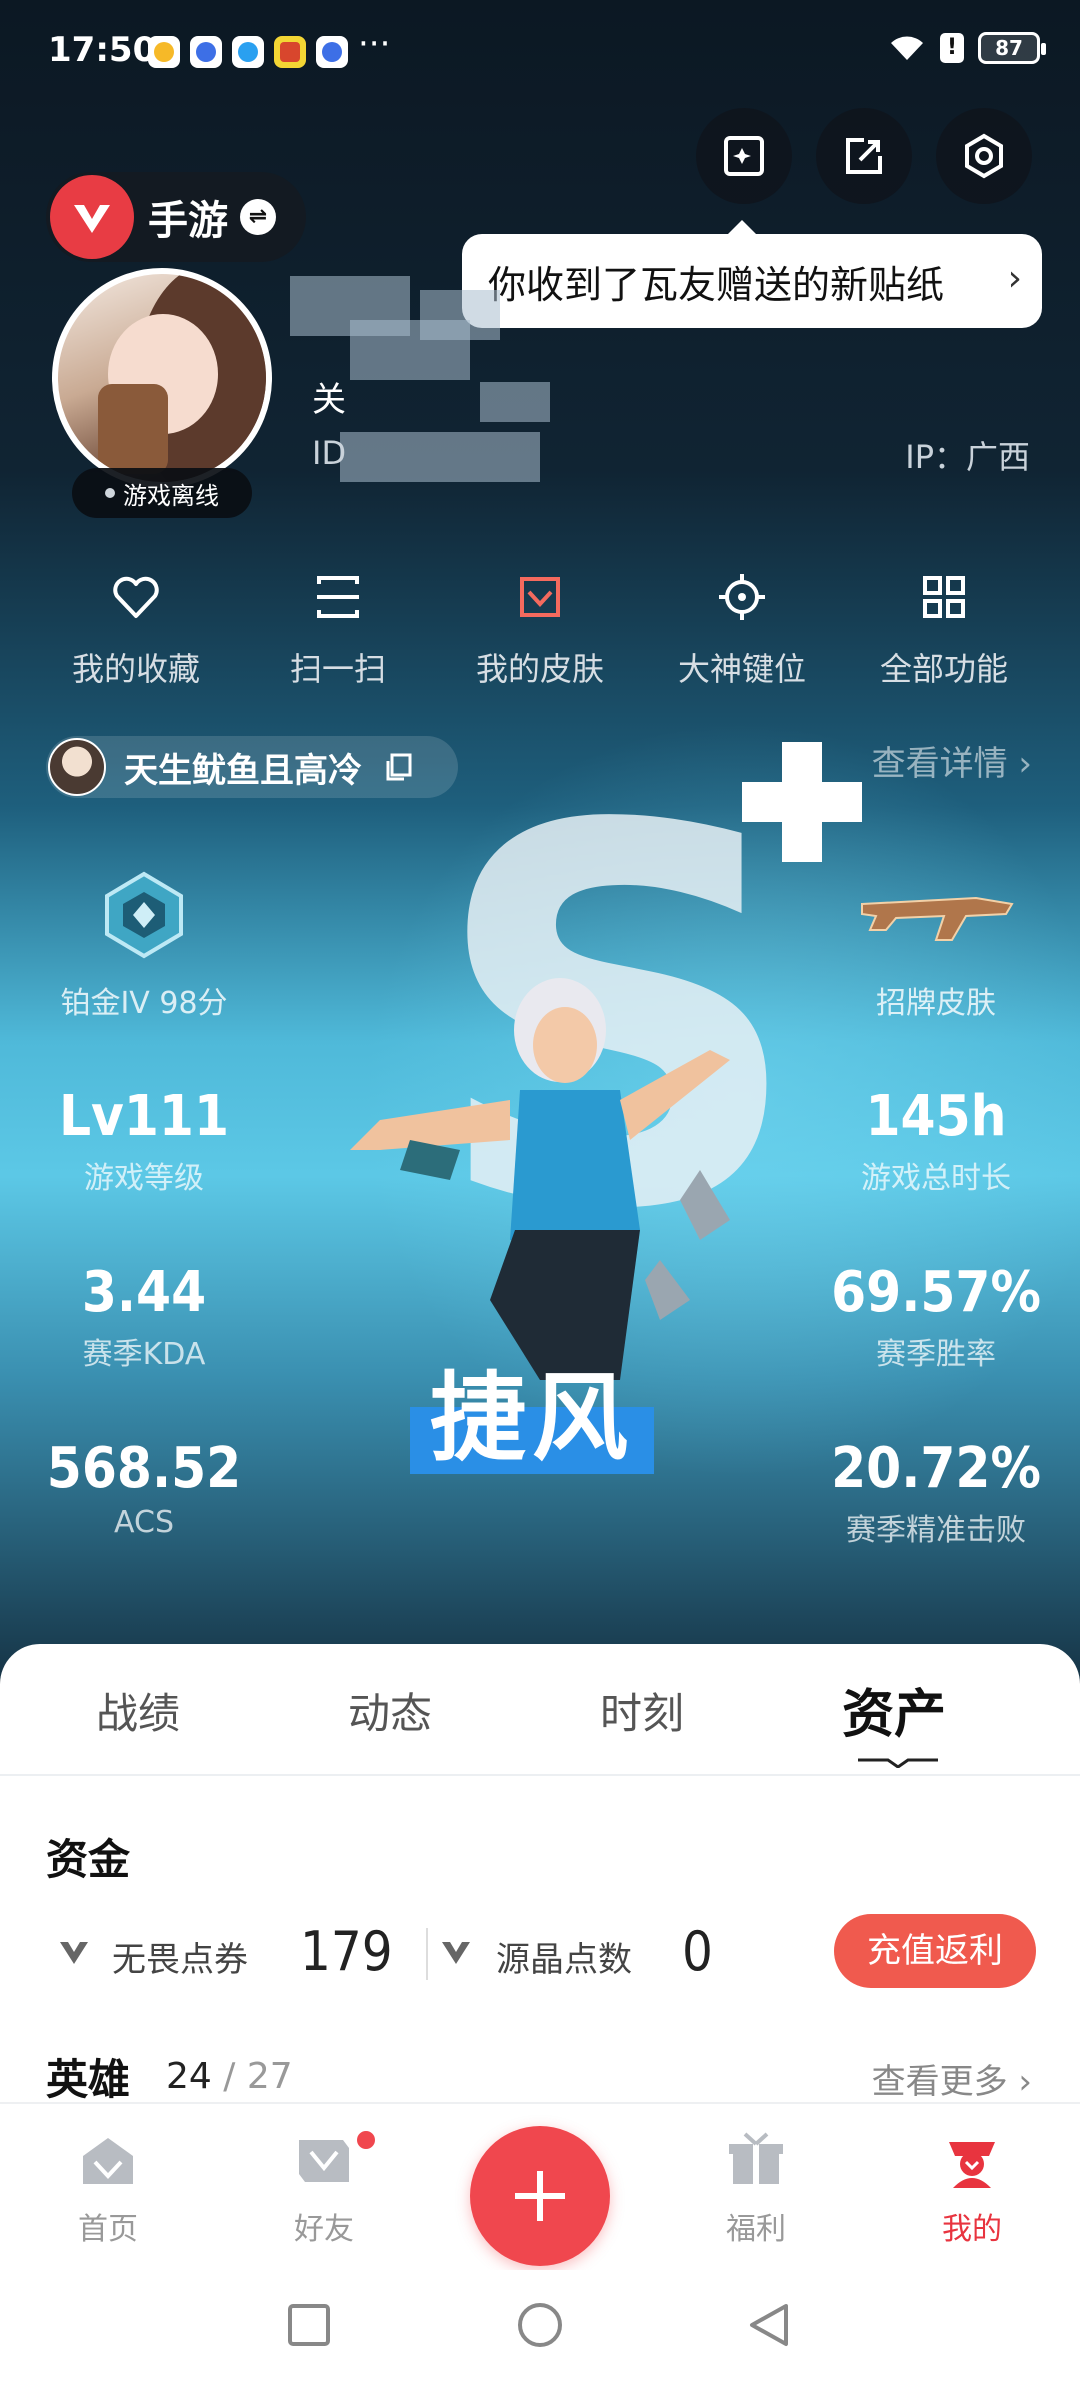  Describe the element at coordinates (967, 457) in the screenshot. I see `ip-location: IP：广西` at that location.